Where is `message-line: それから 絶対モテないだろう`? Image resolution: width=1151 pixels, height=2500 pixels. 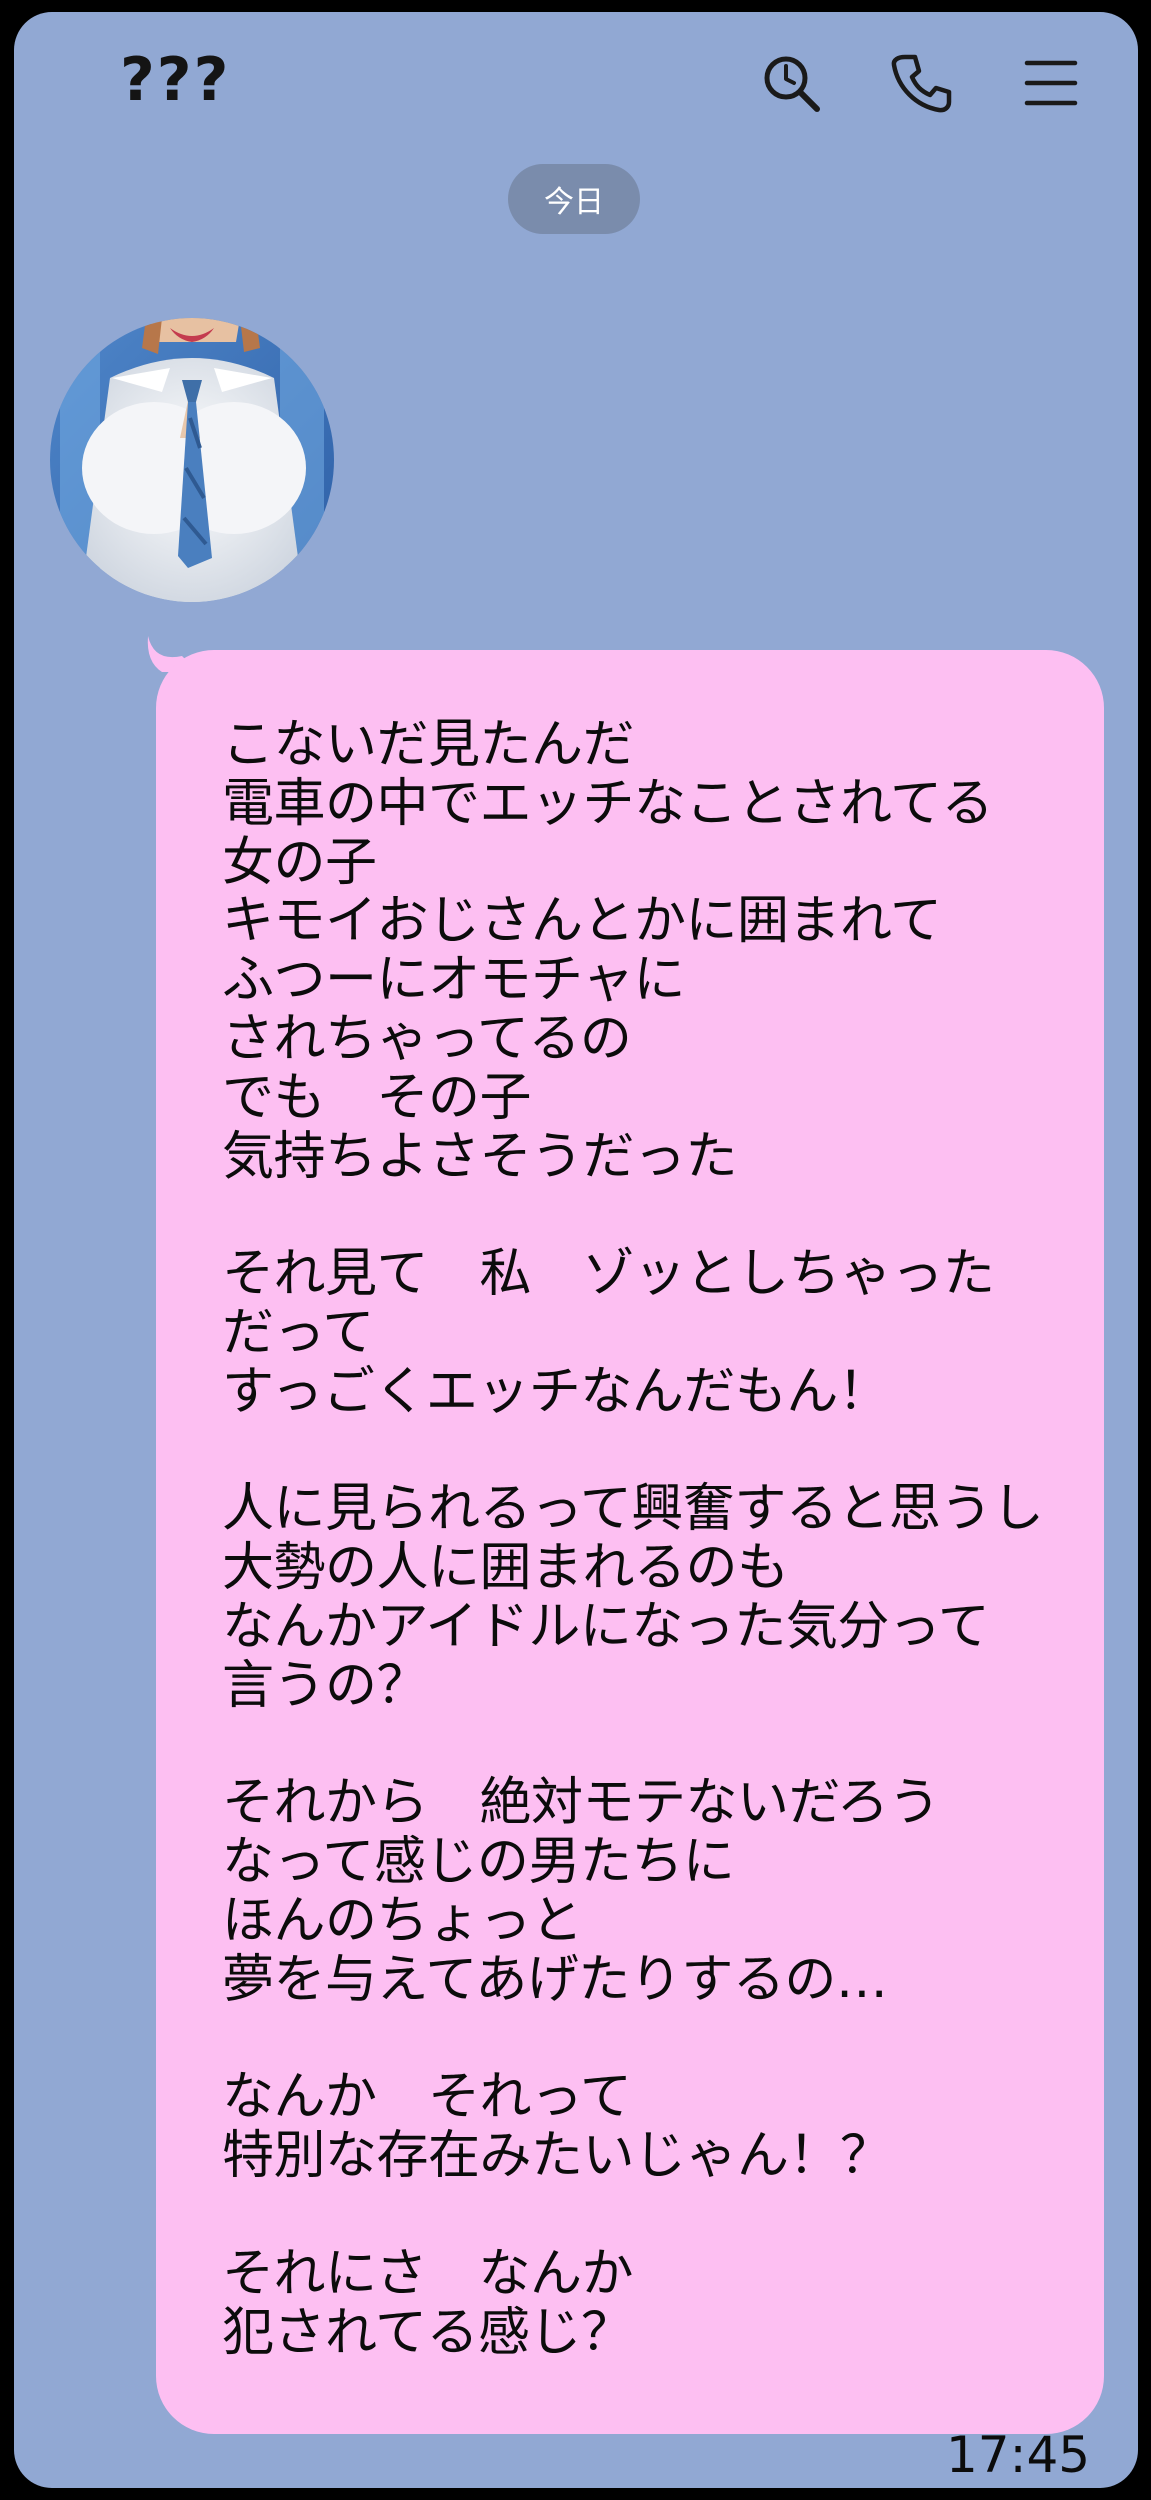 message-line: それから 絶対モテないだろう is located at coordinates (581, 1803).